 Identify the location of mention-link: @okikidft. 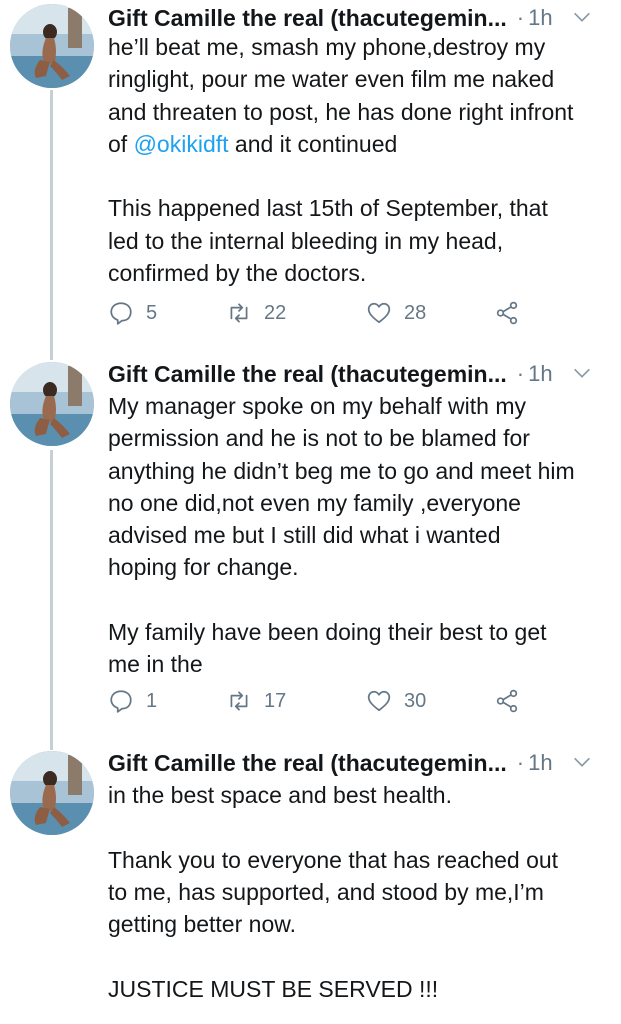
(181, 144).